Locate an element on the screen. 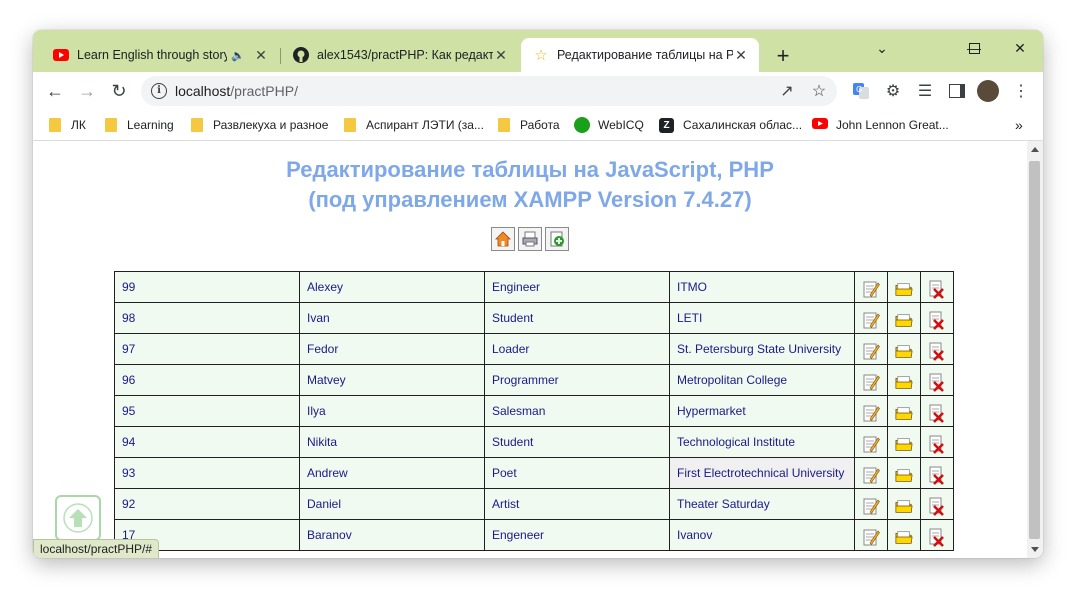 The width and height of the screenshot is (1076, 592). arrow-up-icon is located at coordinates (78, 518).